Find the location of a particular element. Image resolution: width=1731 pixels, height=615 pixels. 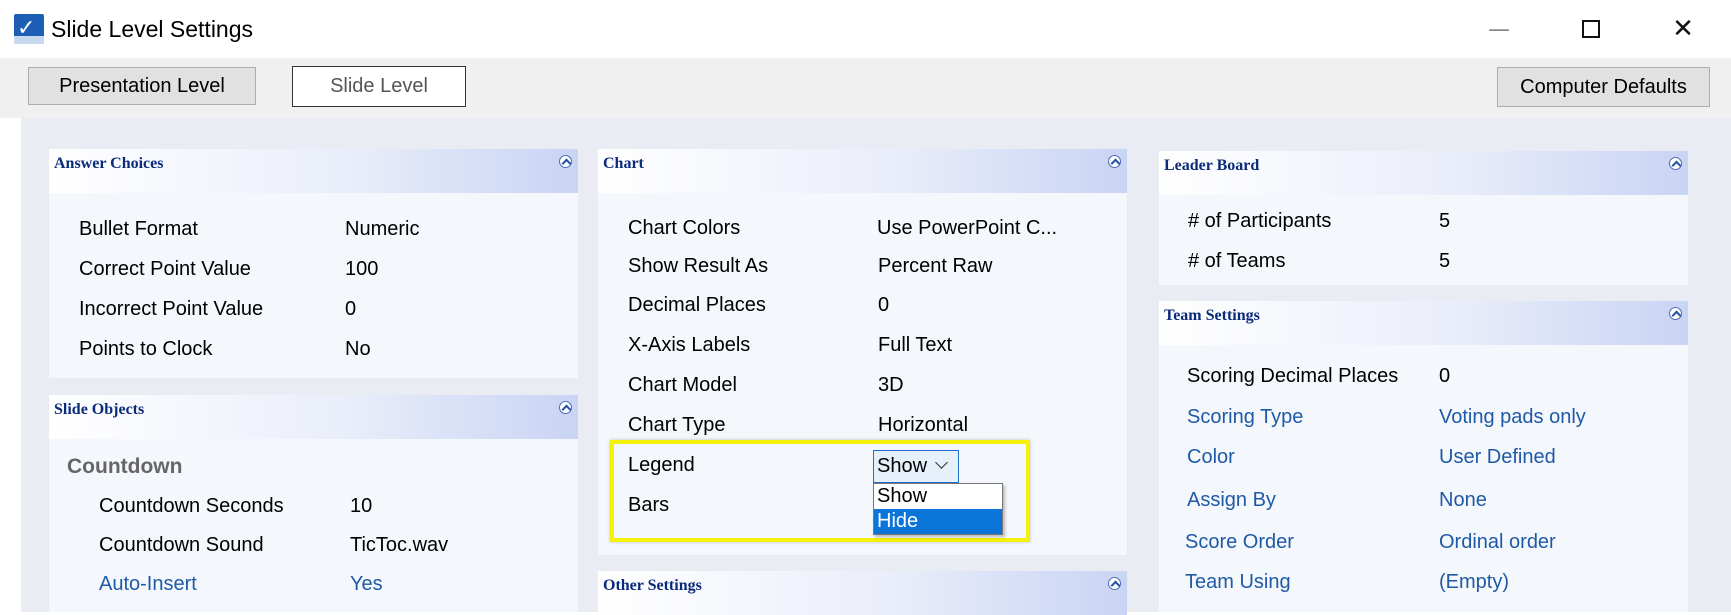

setting-value: Full Text is located at coordinates (915, 345).